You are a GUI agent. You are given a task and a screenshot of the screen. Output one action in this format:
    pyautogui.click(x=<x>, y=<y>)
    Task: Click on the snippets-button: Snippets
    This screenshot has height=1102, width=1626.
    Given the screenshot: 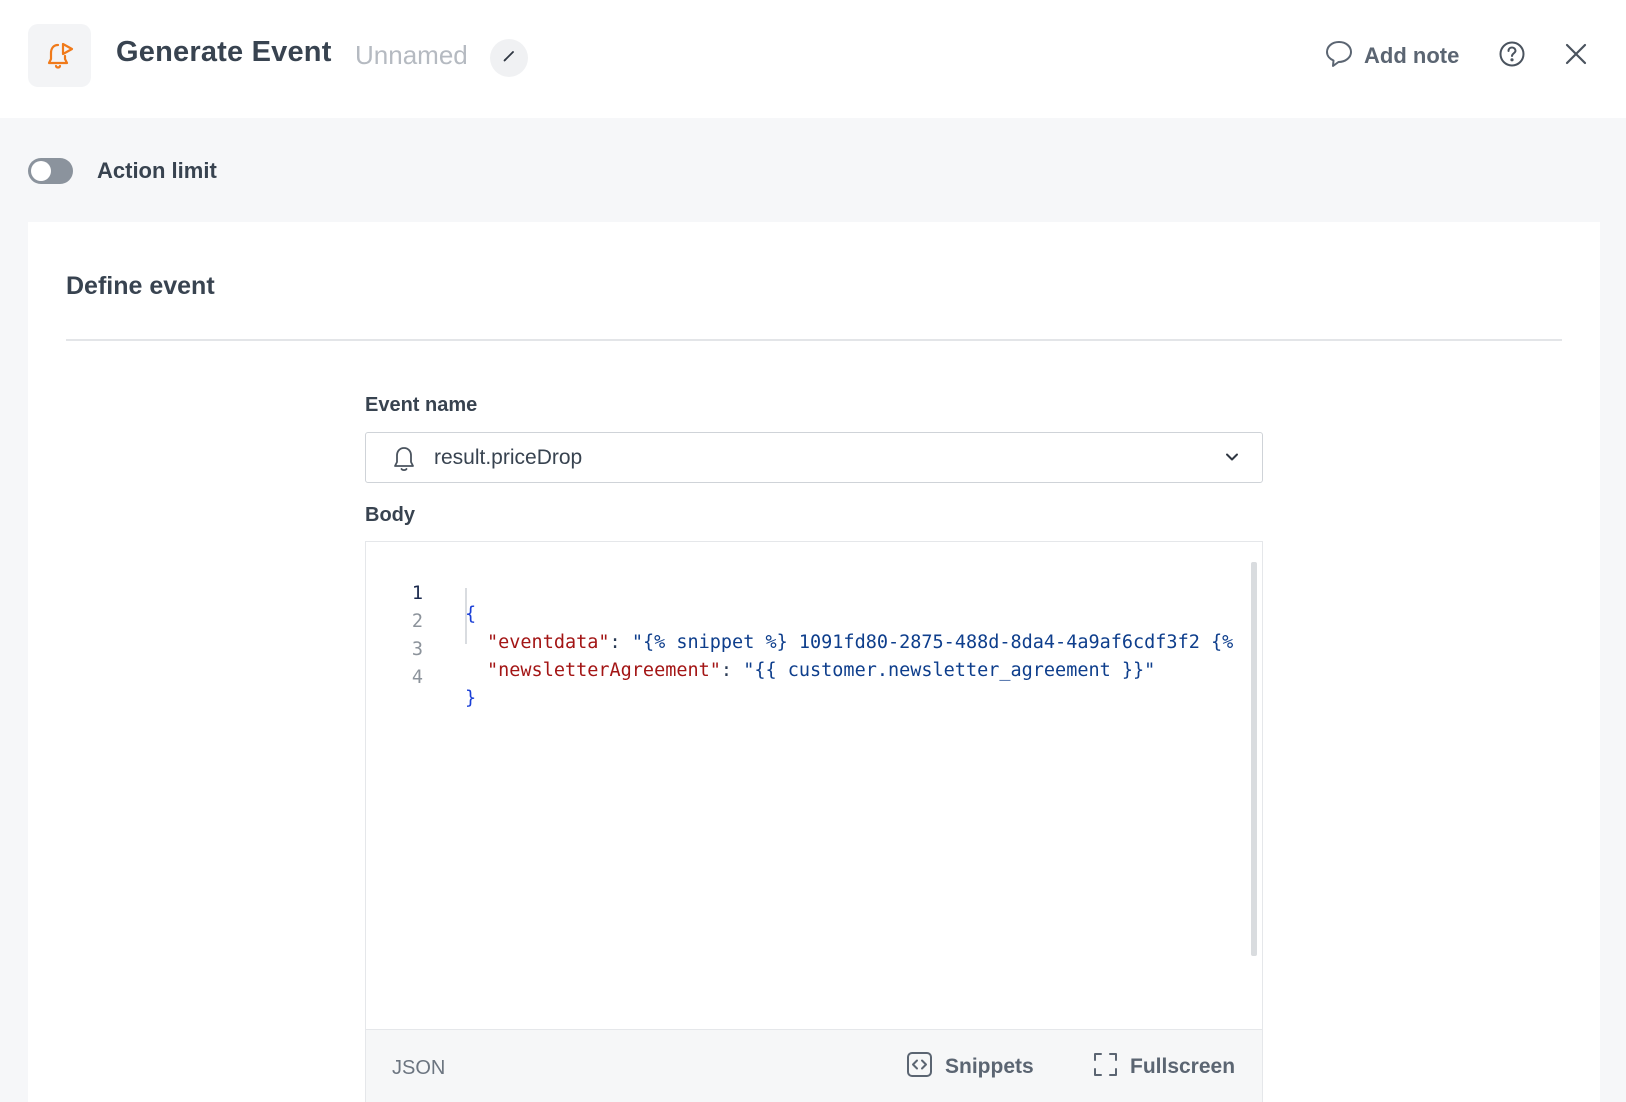 What is the action you would take?
    pyautogui.click(x=970, y=1067)
    